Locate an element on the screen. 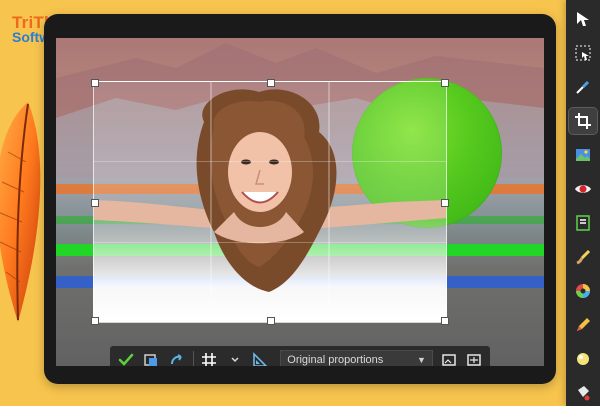 The image size is (600, 406). eyedropper-tool is located at coordinates (583, 87).